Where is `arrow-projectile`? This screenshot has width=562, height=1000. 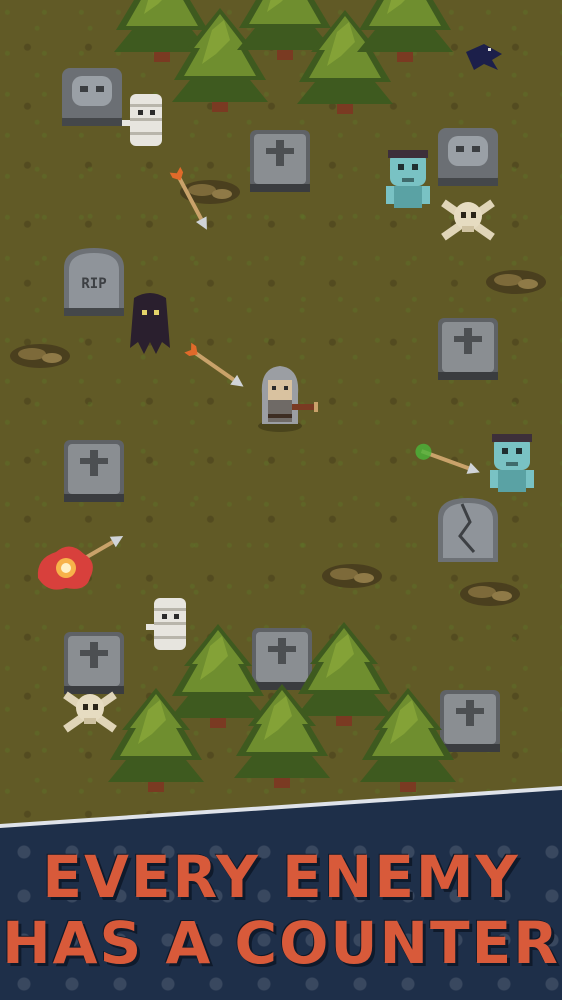
arrow-projectile is located at coordinates (215, 367).